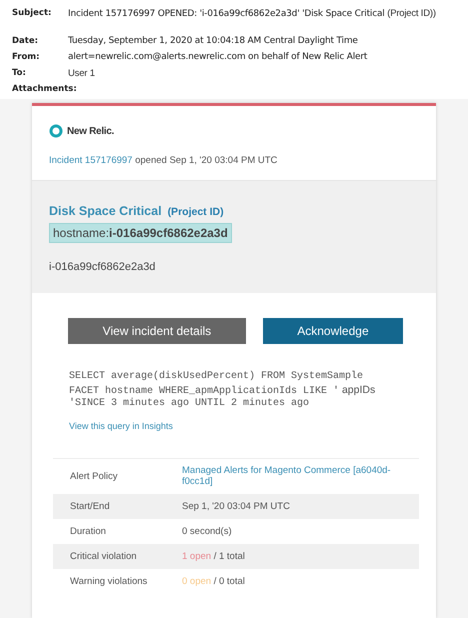 The width and height of the screenshot is (468, 618). Describe the element at coordinates (157, 331) in the screenshot. I see `details-button: View incident details` at that location.